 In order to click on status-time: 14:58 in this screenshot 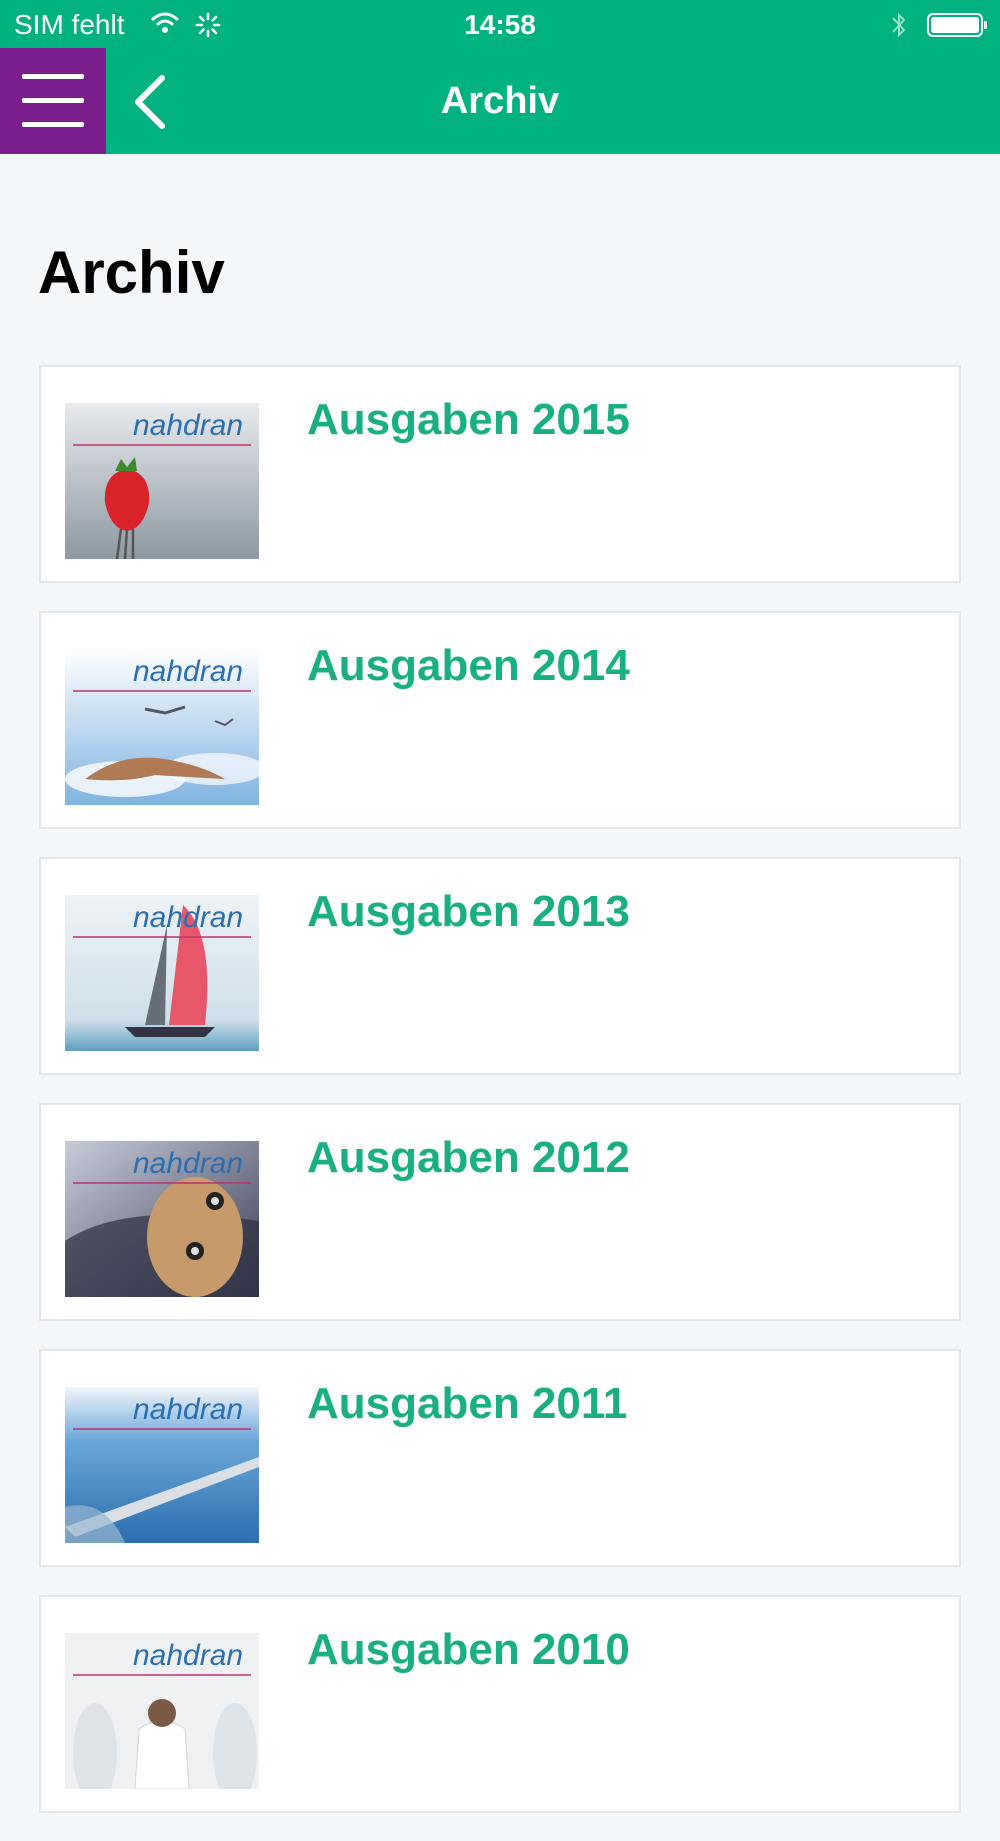, I will do `click(500, 24)`.